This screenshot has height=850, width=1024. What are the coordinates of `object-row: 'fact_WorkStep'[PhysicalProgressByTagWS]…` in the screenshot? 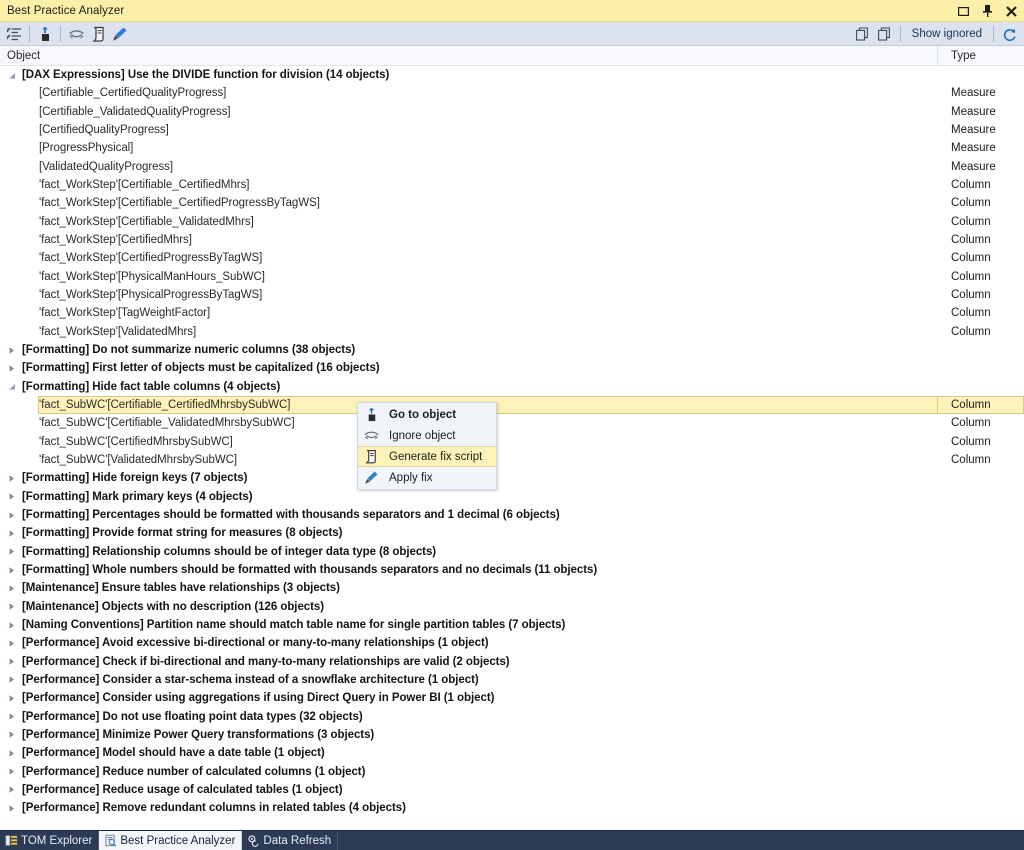 It's located at (512, 295).